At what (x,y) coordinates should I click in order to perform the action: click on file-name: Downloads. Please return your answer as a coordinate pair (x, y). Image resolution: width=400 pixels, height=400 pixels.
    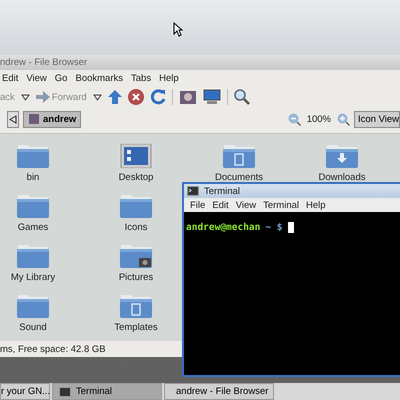
    Looking at the image, I should click on (342, 177).